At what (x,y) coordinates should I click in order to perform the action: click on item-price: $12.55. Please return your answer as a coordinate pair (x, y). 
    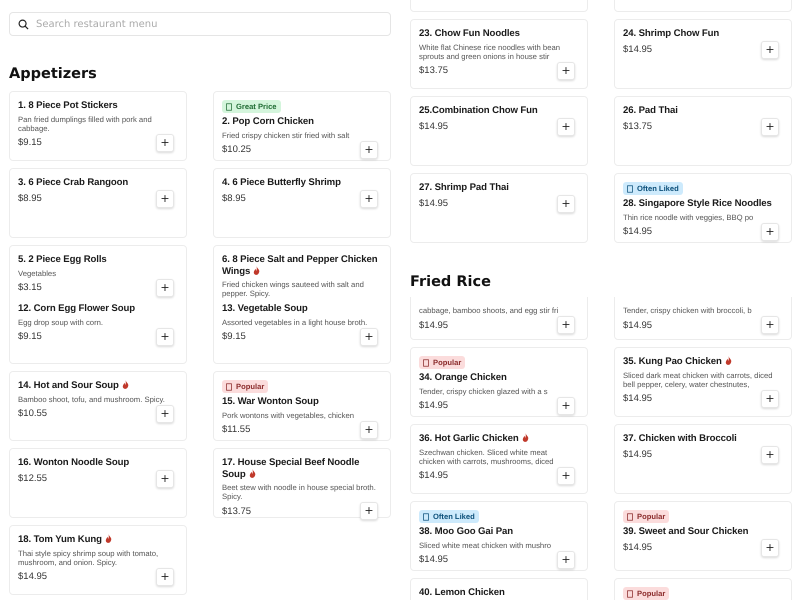
    Looking at the image, I should click on (33, 478).